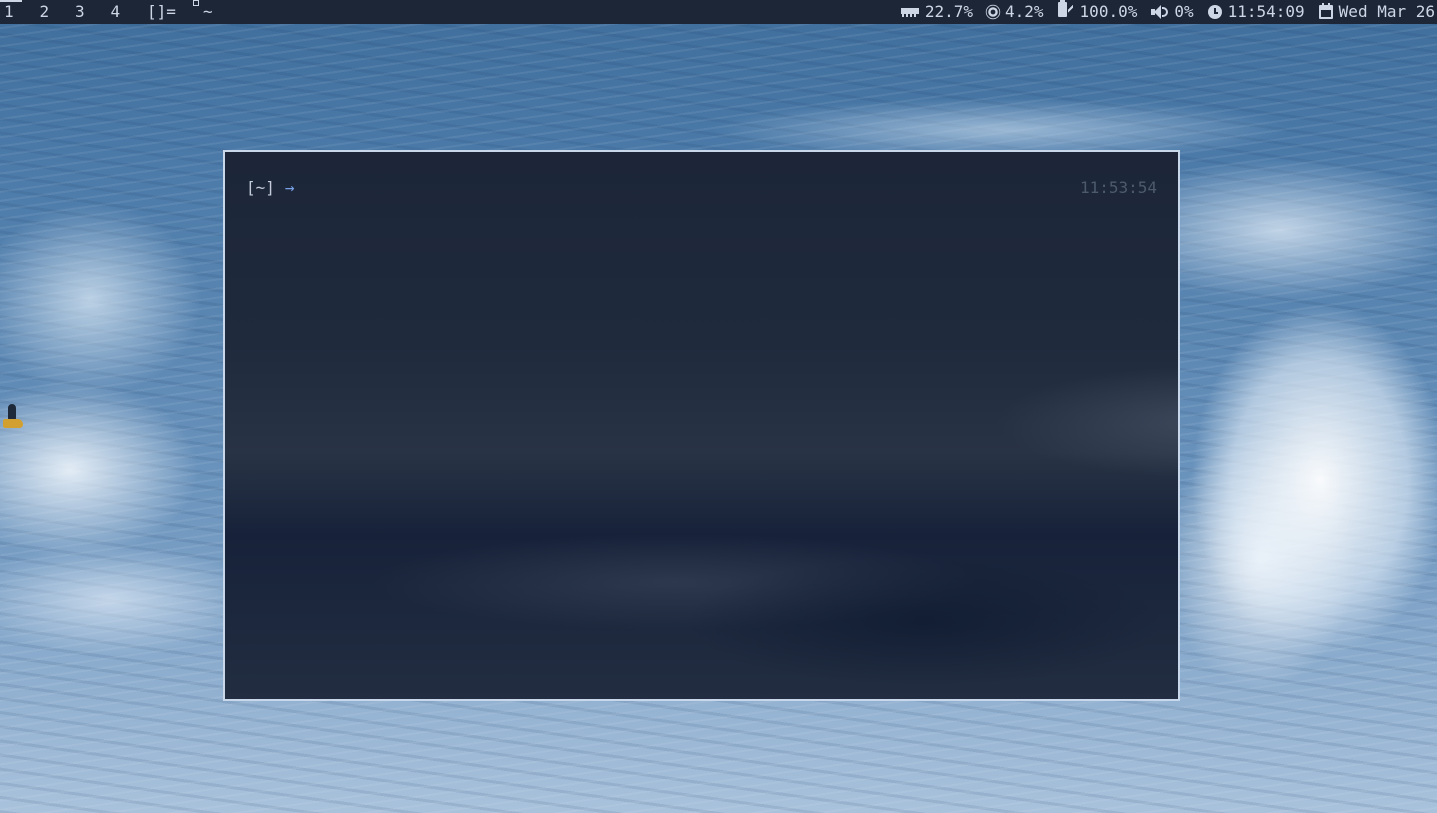 The height and width of the screenshot is (813, 1437). I want to click on volume-status: 0%, so click(1172, 12).